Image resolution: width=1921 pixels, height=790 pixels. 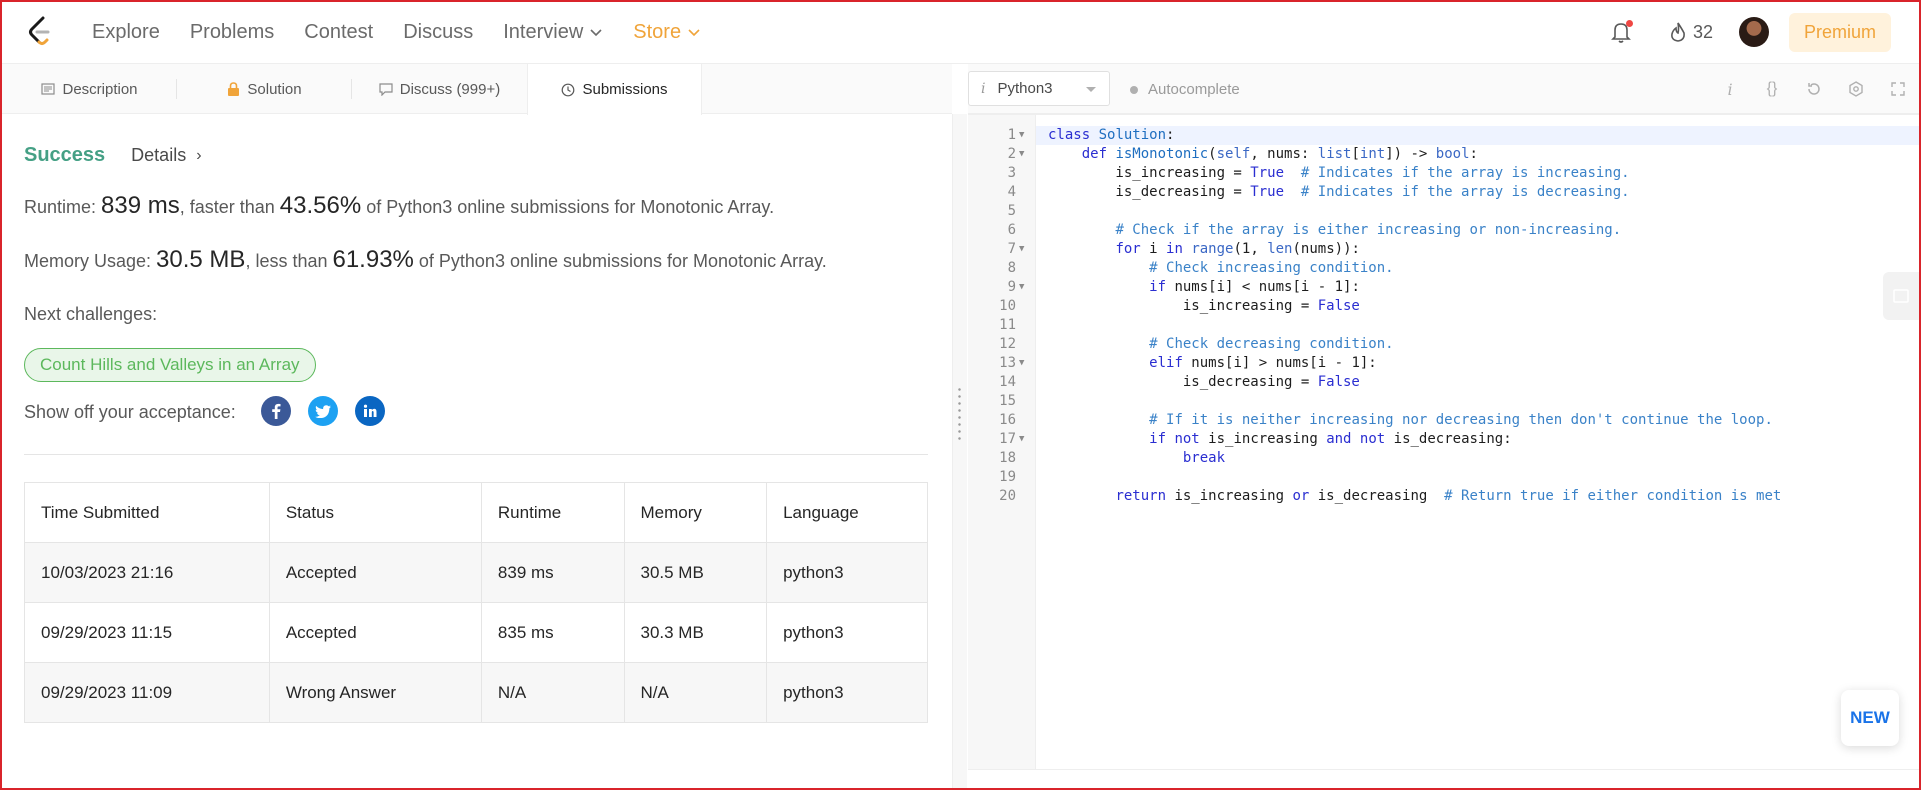 I want to click on tab-submissions: Submissions, so click(x=614, y=89).